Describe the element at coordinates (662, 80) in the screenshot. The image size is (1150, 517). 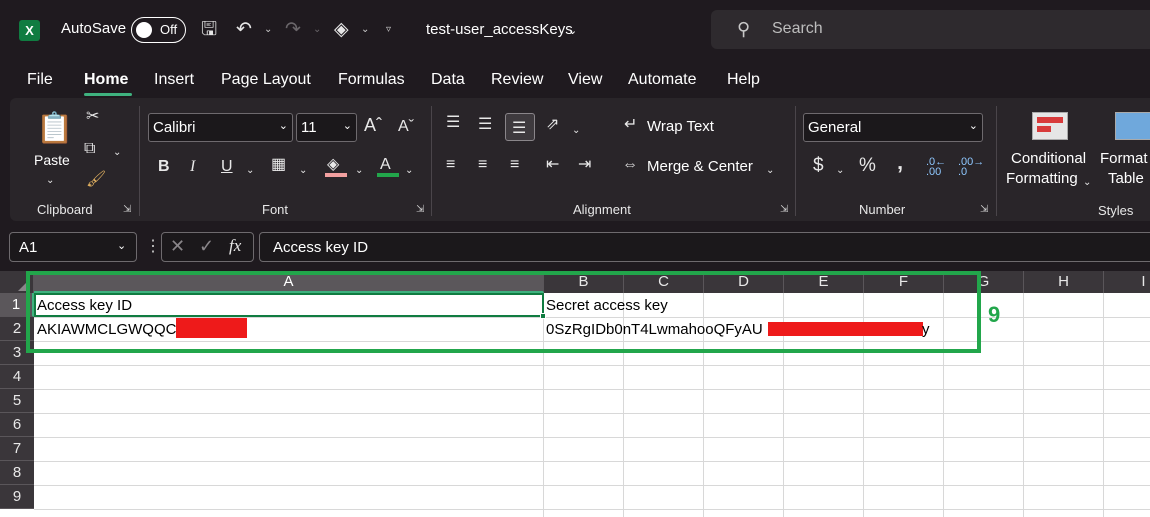
I see `tab-automate: Automate` at that location.